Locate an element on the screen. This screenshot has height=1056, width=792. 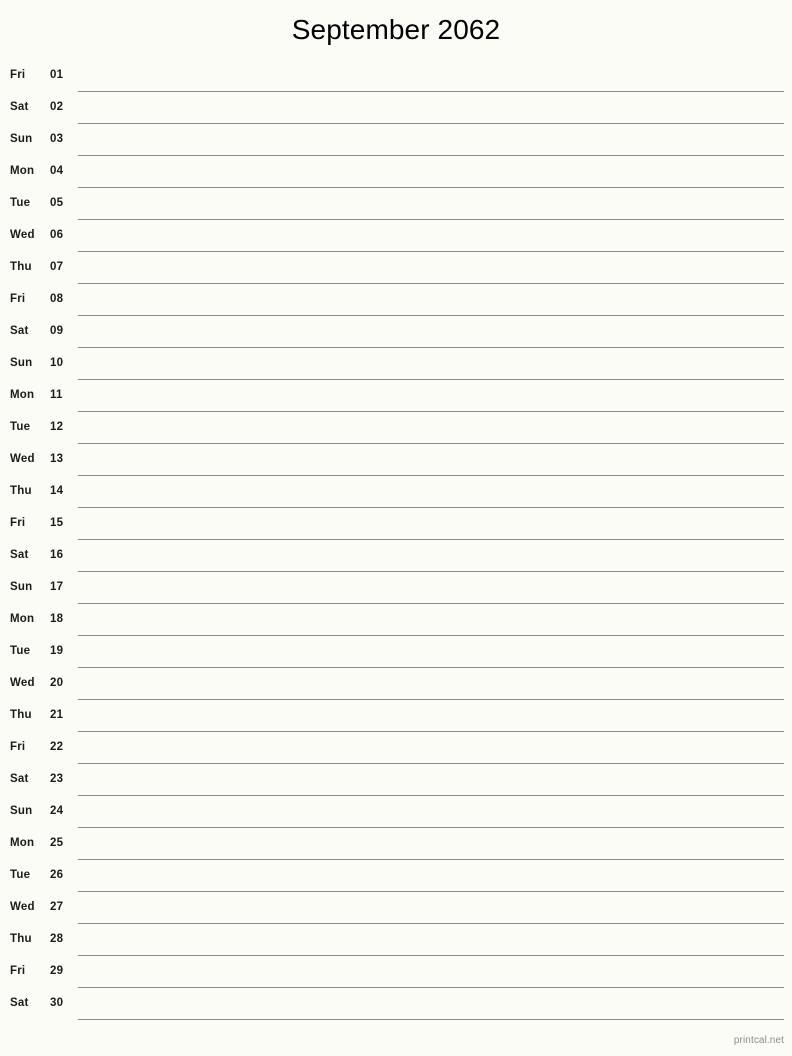
day-row: Thu 07 is located at coordinates (396, 268).